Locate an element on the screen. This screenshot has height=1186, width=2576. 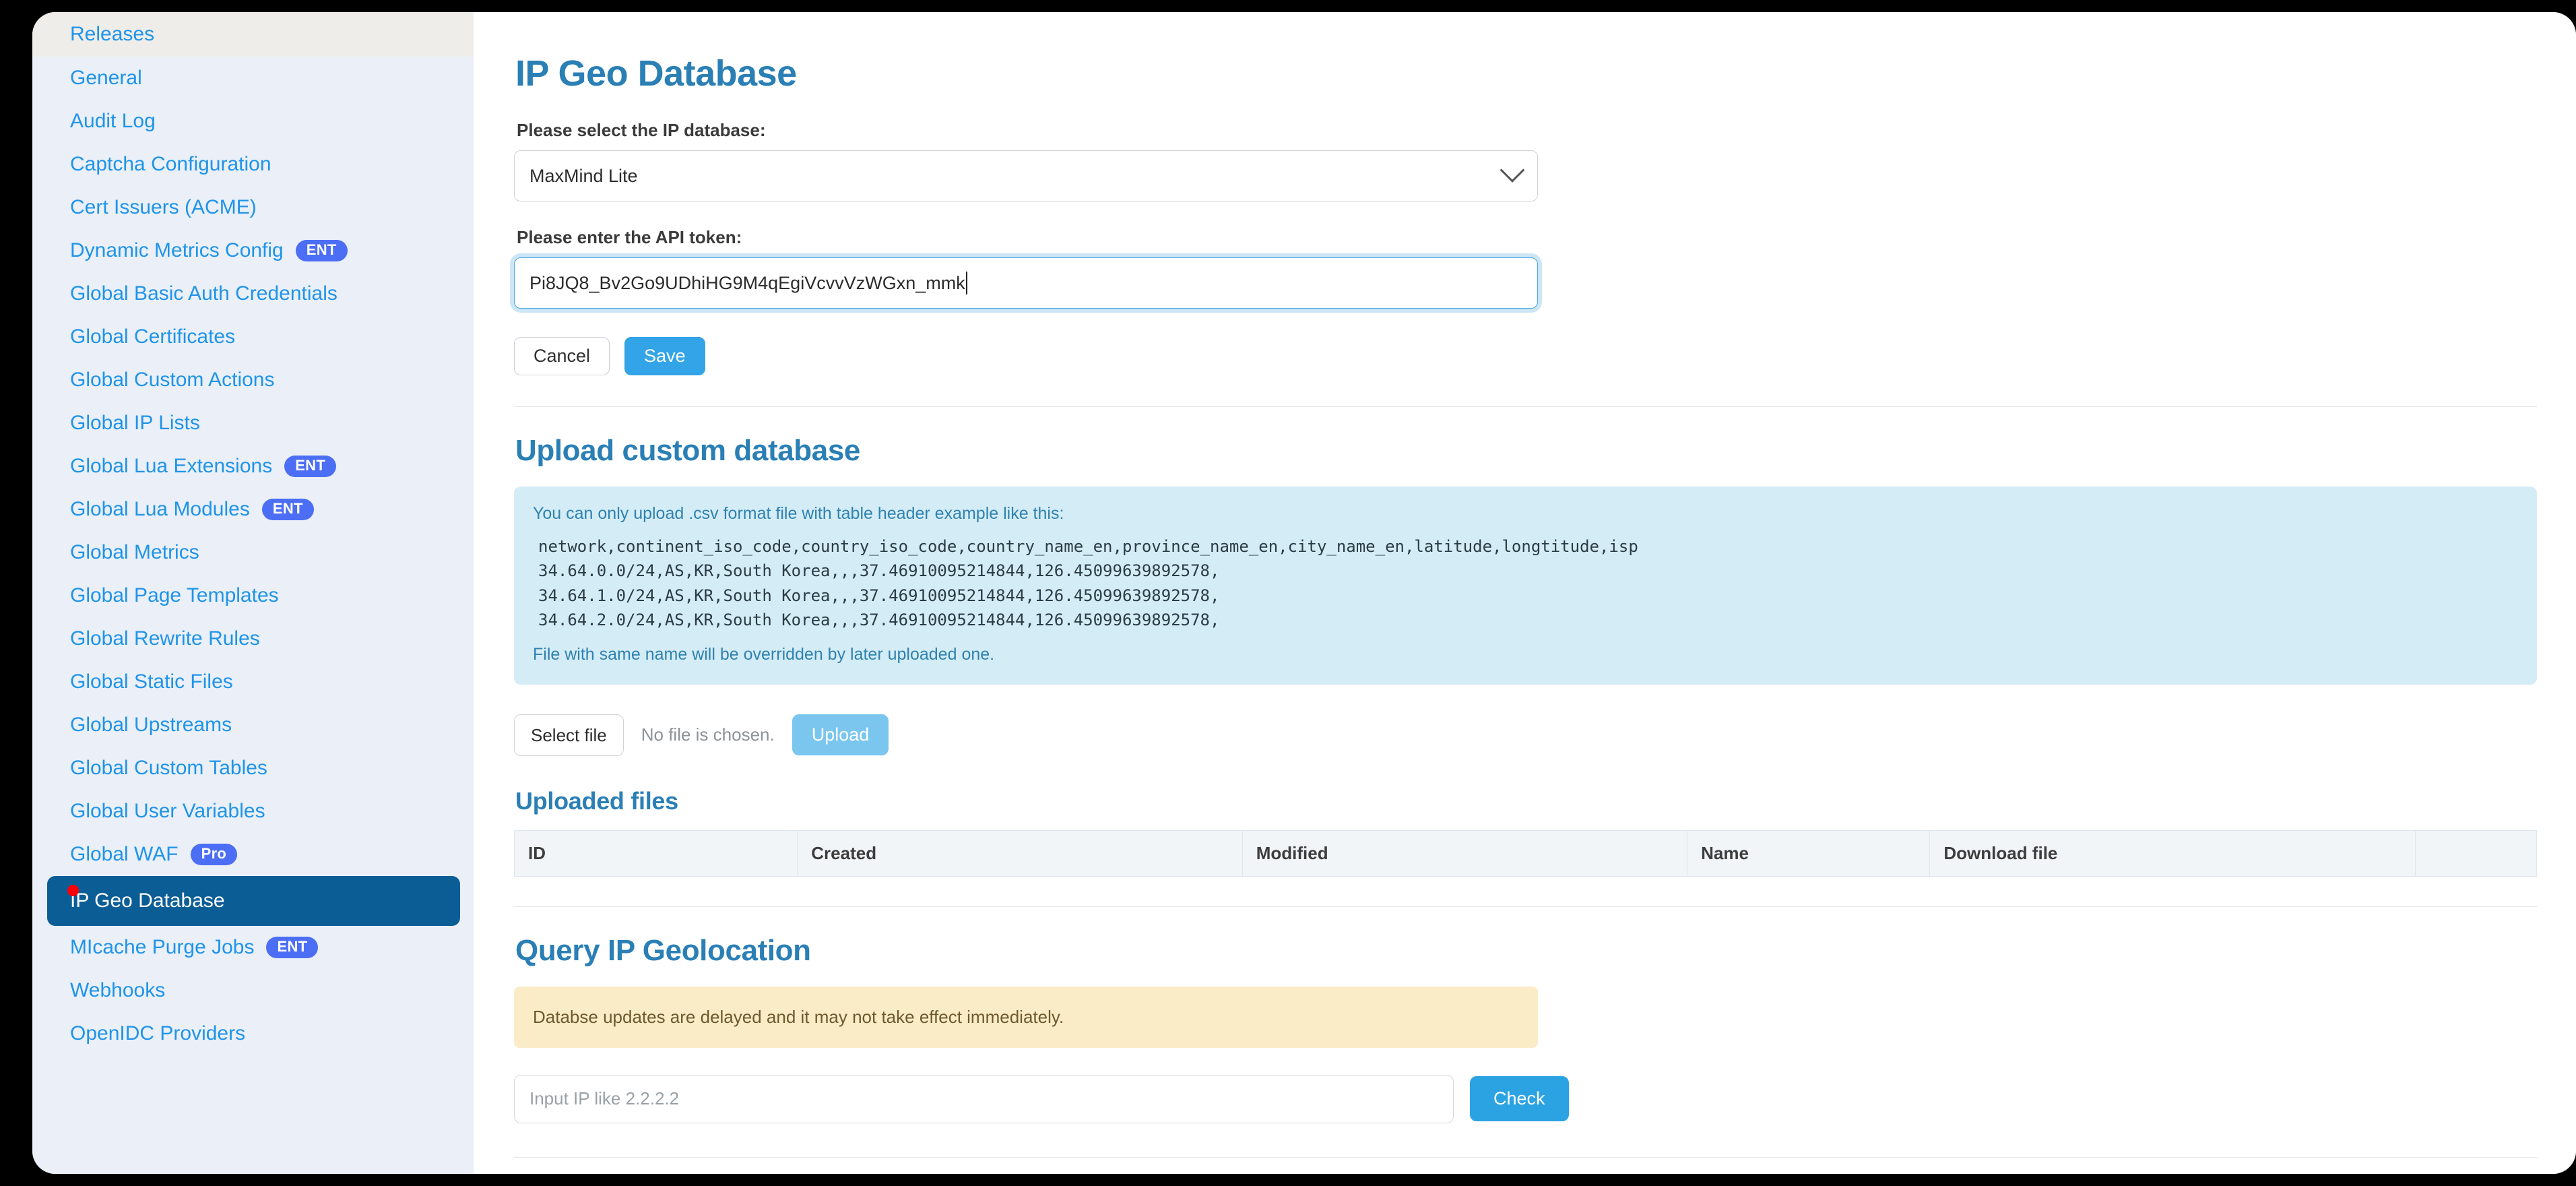
api-token-label: Please enter the API token: is located at coordinates (630, 237).